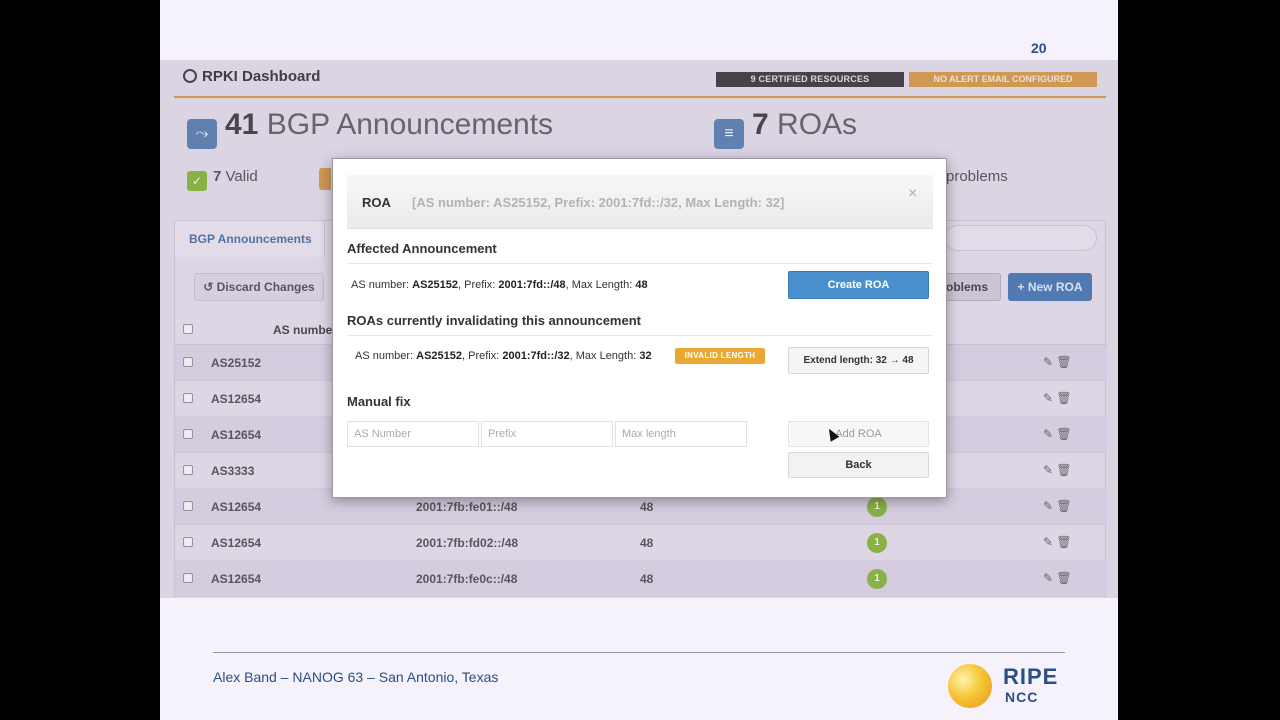  I want to click on logo-ncc-text: NCC, so click(1022, 697).